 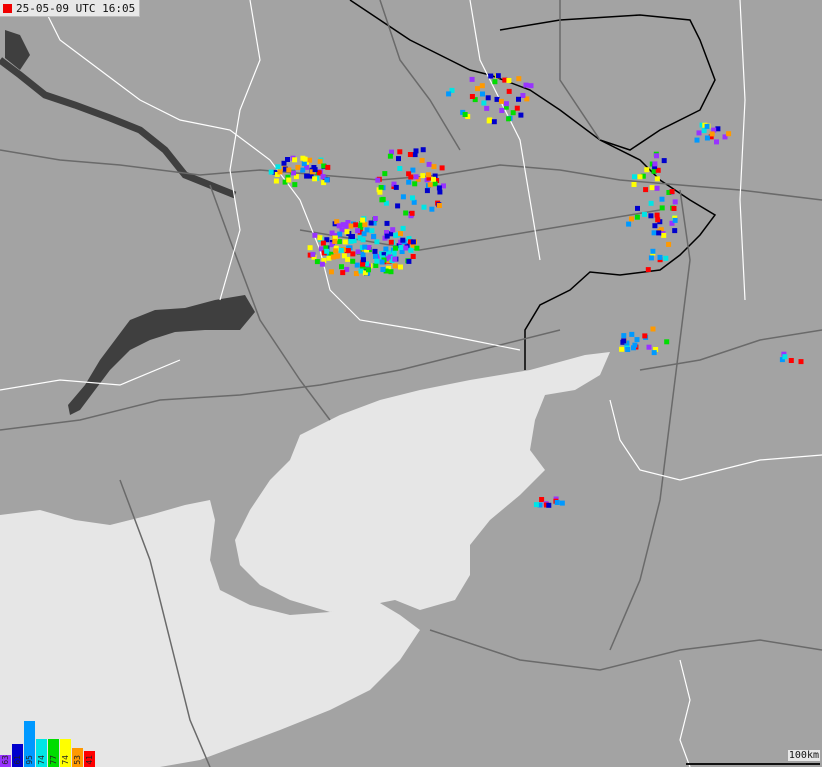 I want to click on legend-label: 63, so click(x=5, y=760).